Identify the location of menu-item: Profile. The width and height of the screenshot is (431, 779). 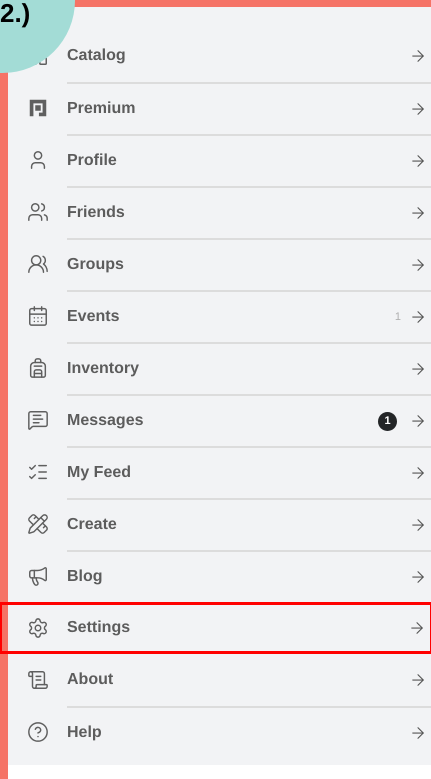
(219, 160).